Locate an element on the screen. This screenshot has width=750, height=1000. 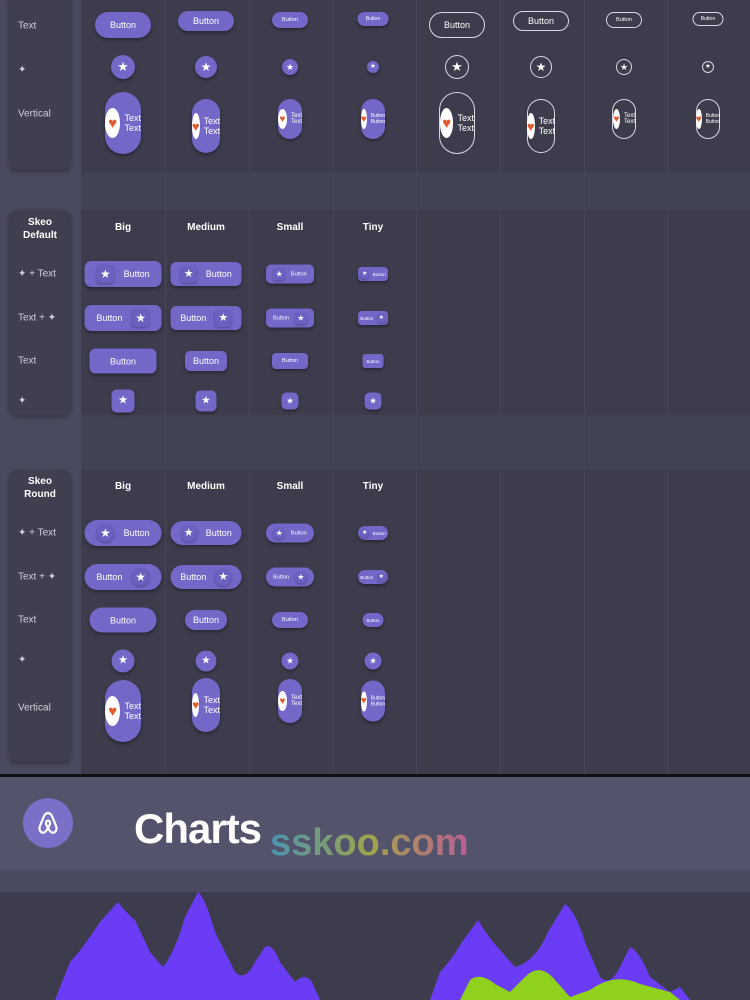
column-header-big: Big is located at coordinates (123, 227).